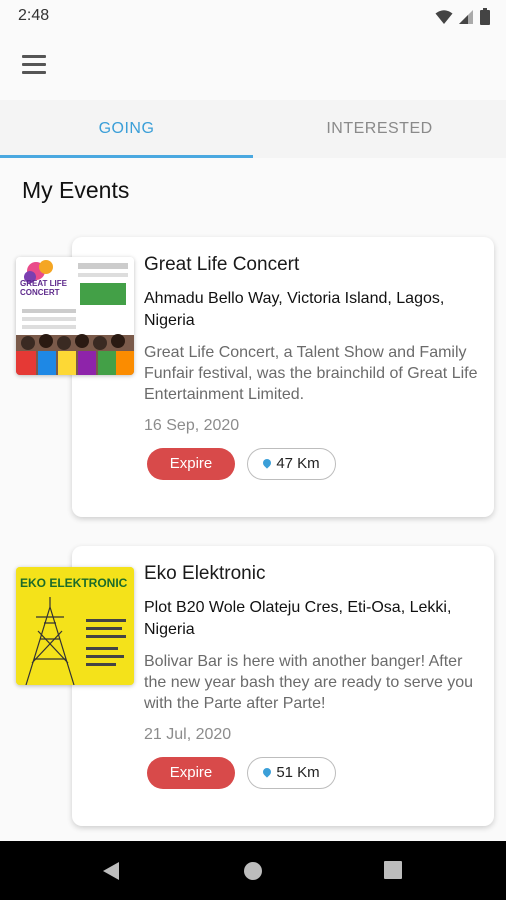 This screenshot has height=900, width=506. I want to click on event-title: Great Life Concert, so click(222, 264).